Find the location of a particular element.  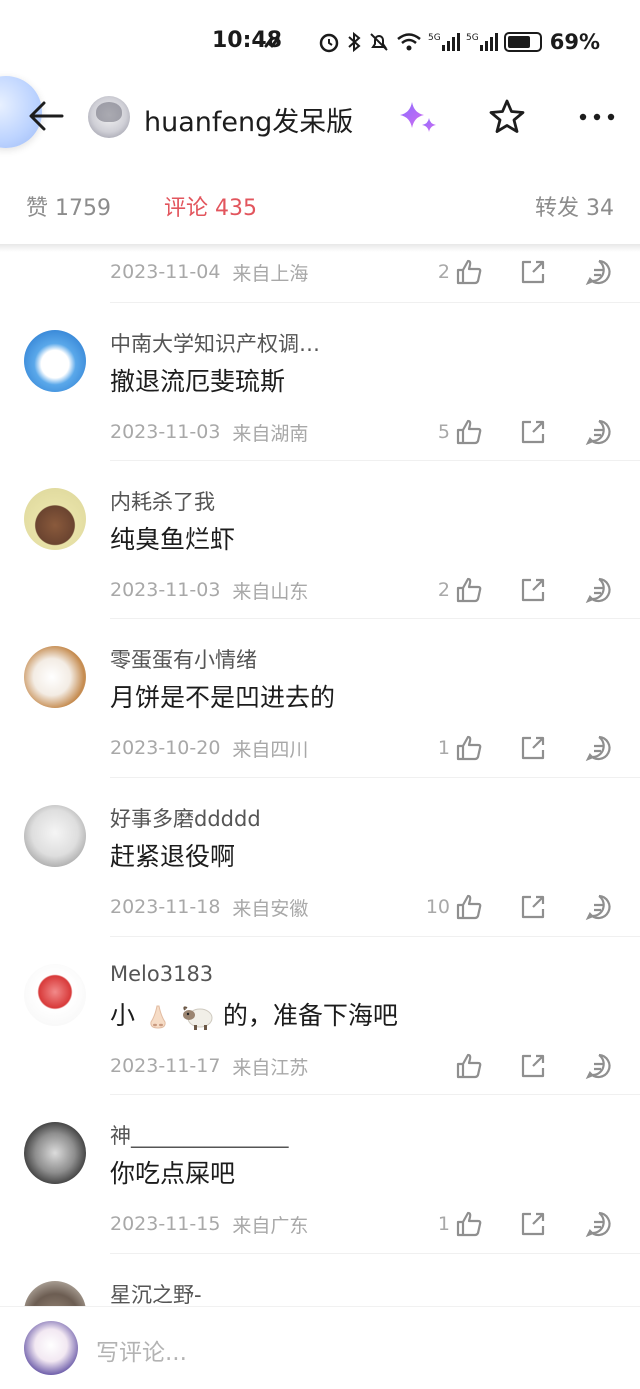

comment-username: 零蛋蛋有小情绪 is located at coordinates (183, 659).